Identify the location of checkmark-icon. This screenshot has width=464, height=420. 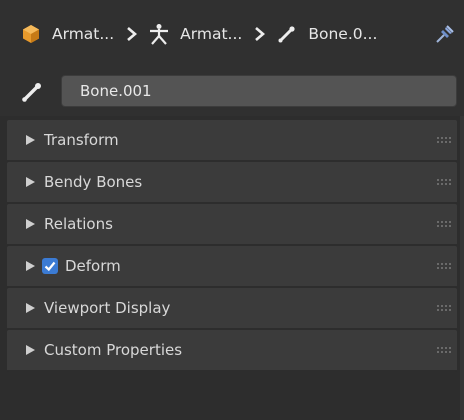
(50, 266).